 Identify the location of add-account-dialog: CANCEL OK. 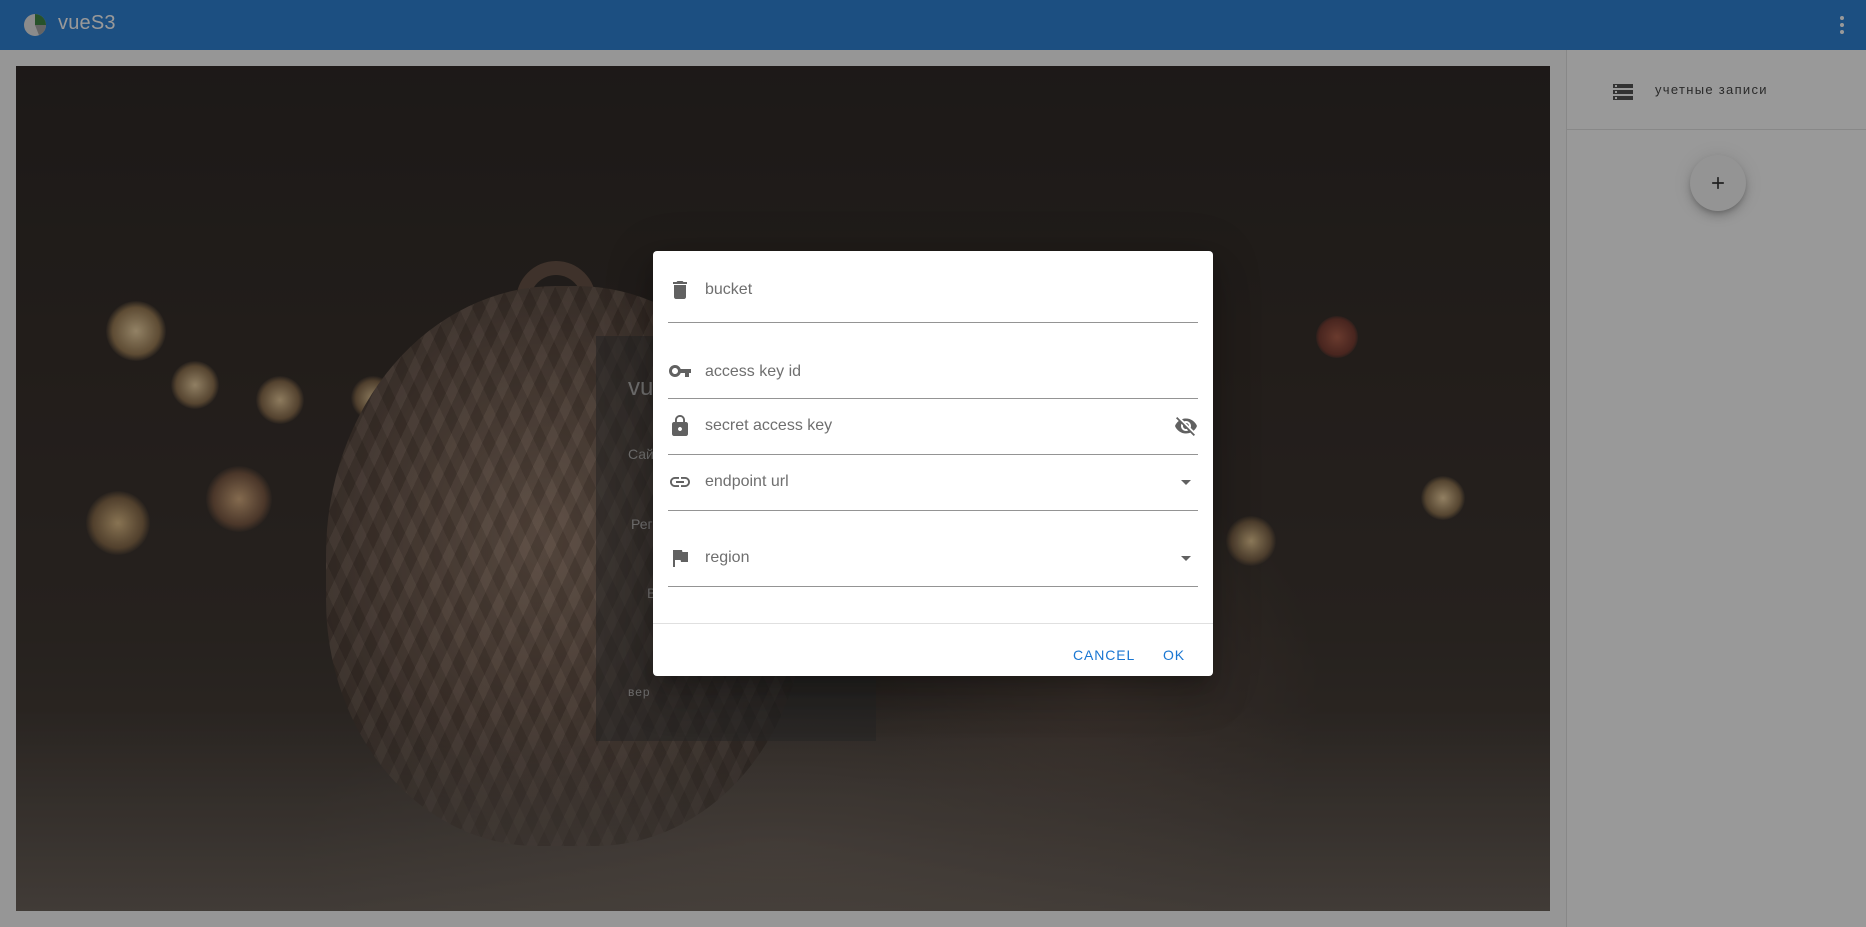
(933, 463).